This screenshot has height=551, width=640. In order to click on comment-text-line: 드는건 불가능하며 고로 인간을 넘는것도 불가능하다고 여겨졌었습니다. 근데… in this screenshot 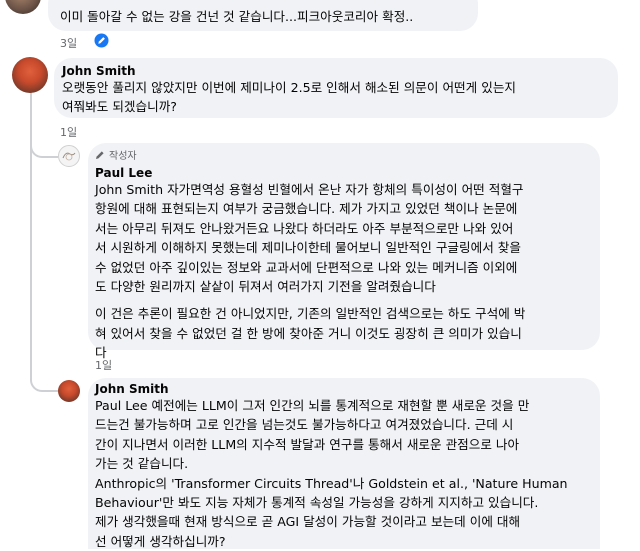, I will do `click(304, 425)`.